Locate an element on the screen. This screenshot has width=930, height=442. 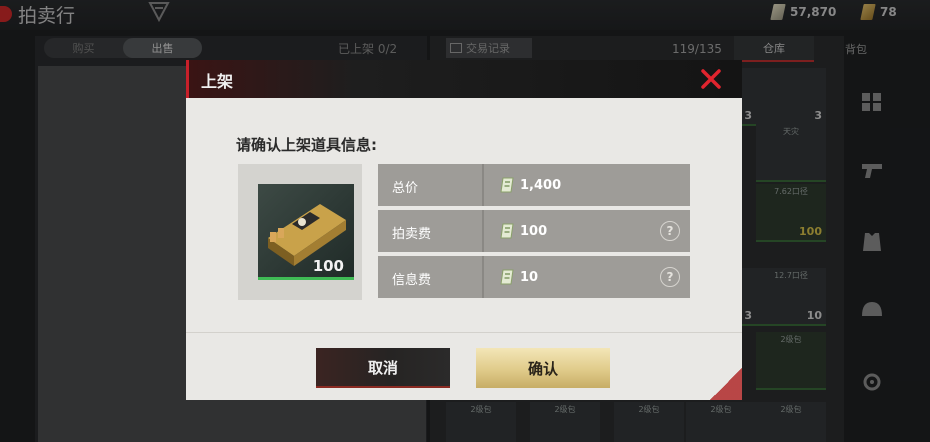
item-preview: 100 is located at coordinates (300, 232).